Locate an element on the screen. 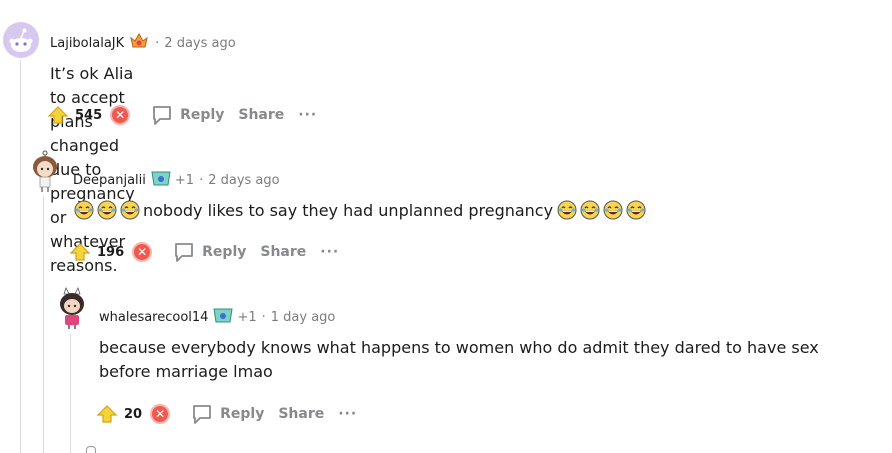 This screenshot has width=892, height=453. snoo-avatar-icon is located at coordinates (21, 40).